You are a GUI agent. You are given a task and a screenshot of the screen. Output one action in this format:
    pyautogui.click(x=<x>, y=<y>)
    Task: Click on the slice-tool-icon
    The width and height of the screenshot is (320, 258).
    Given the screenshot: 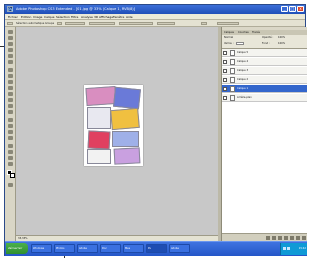 What is the action you would take?
    pyautogui.click(x=10, y=62)
    